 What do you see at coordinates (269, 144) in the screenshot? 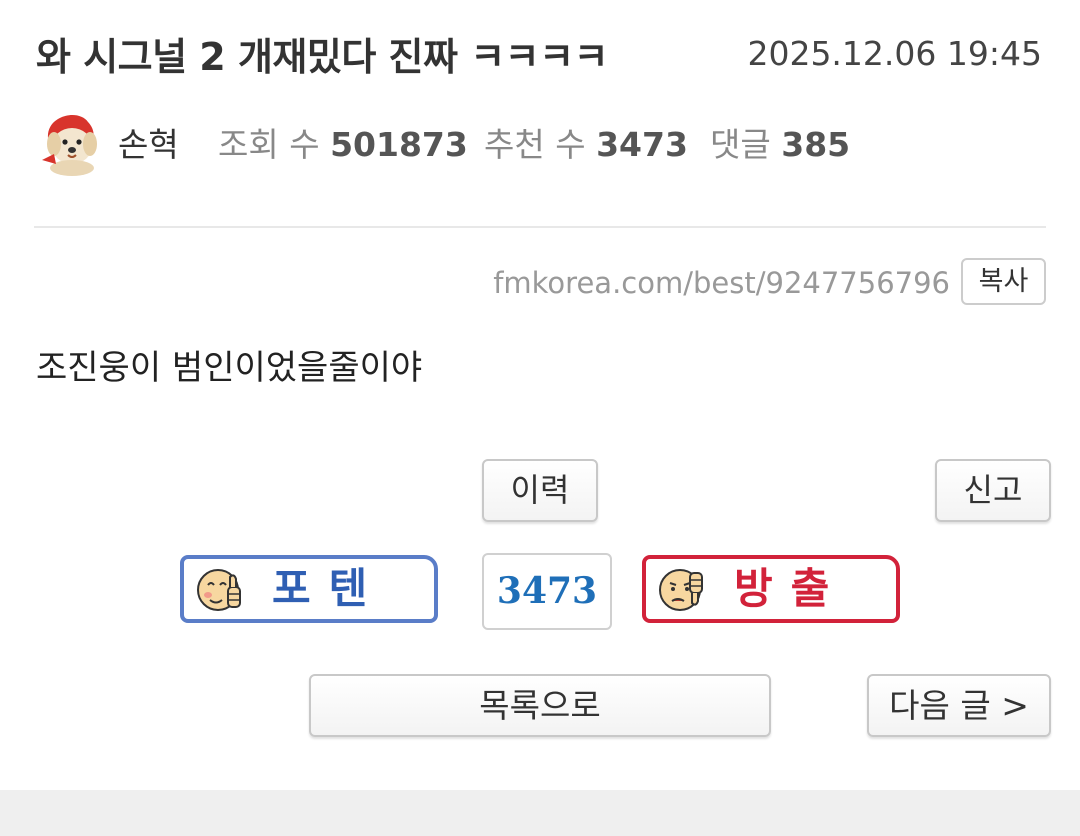
I see `views-label: 조회 수` at bounding box center [269, 144].